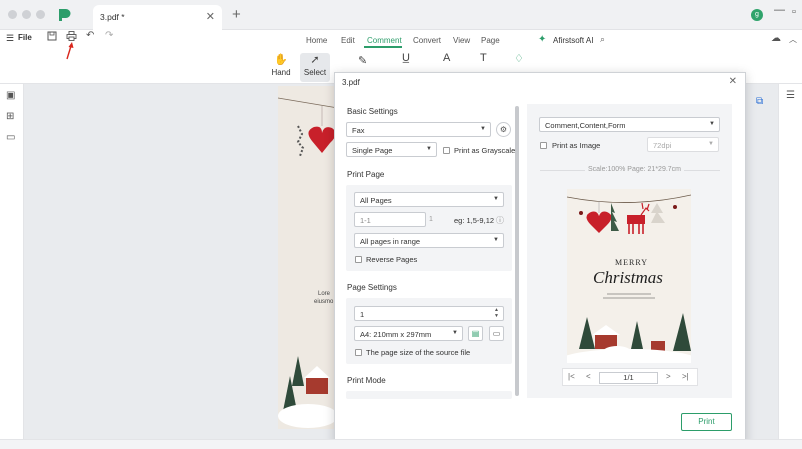  What do you see at coordinates (365, 220) in the screenshot?
I see `custom-range-value: 1-1` at bounding box center [365, 220].